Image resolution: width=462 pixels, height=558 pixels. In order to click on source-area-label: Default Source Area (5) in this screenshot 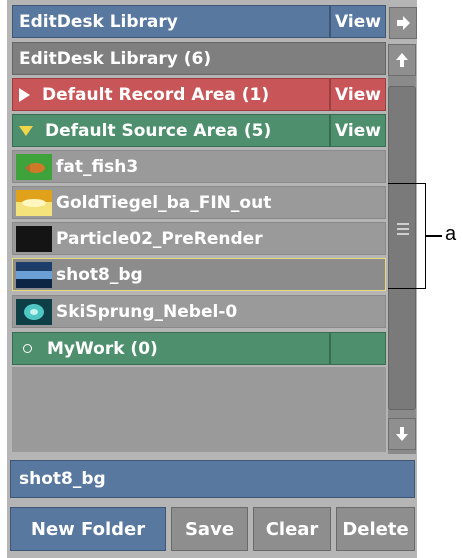, I will do `click(158, 130)`.